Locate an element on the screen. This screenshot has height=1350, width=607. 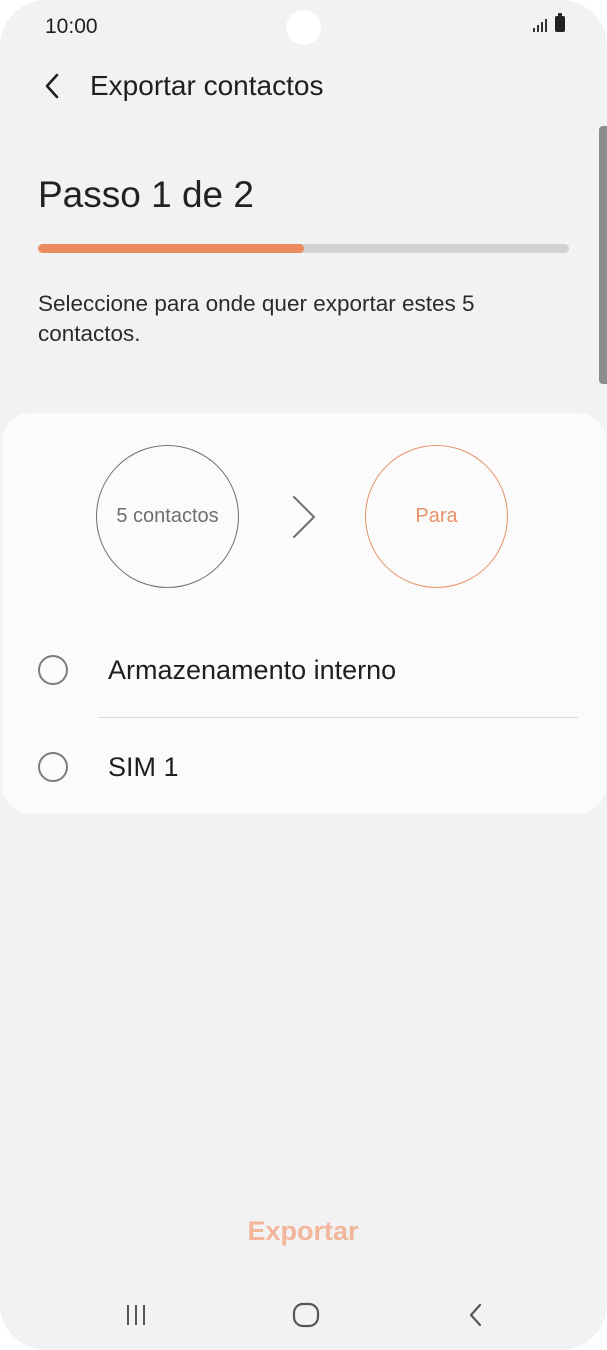
navigation-bar is located at coordinates (303, 1315).